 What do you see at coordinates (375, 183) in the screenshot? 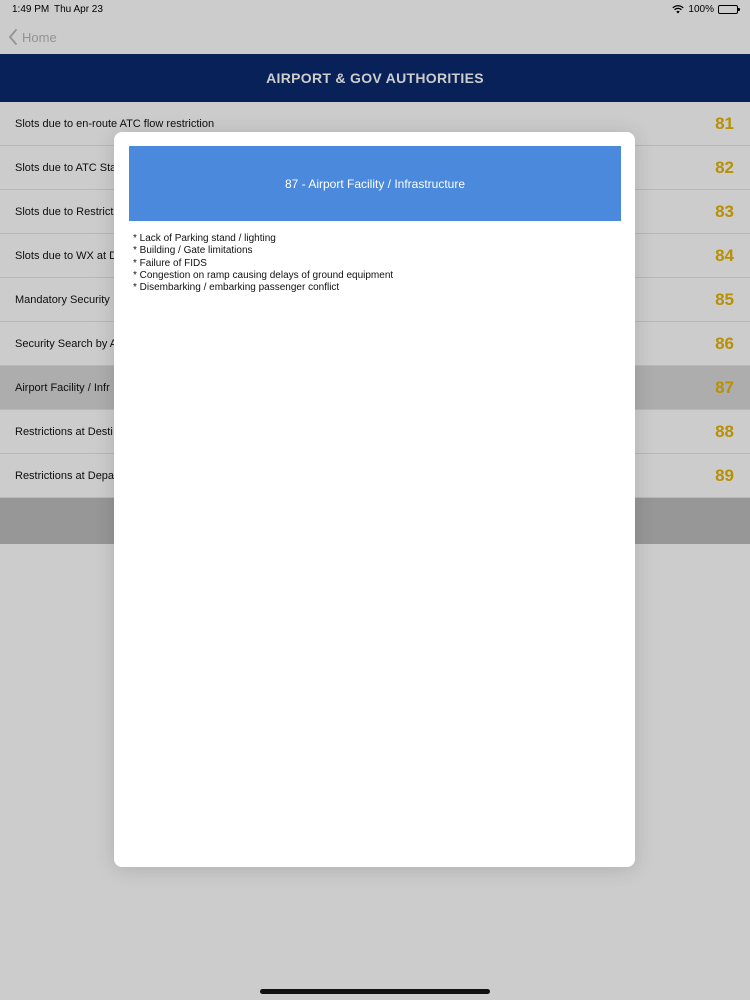
I see `modal-title: 87 - Airport Facility / Infrastructure` at bounding box center [375, 183].